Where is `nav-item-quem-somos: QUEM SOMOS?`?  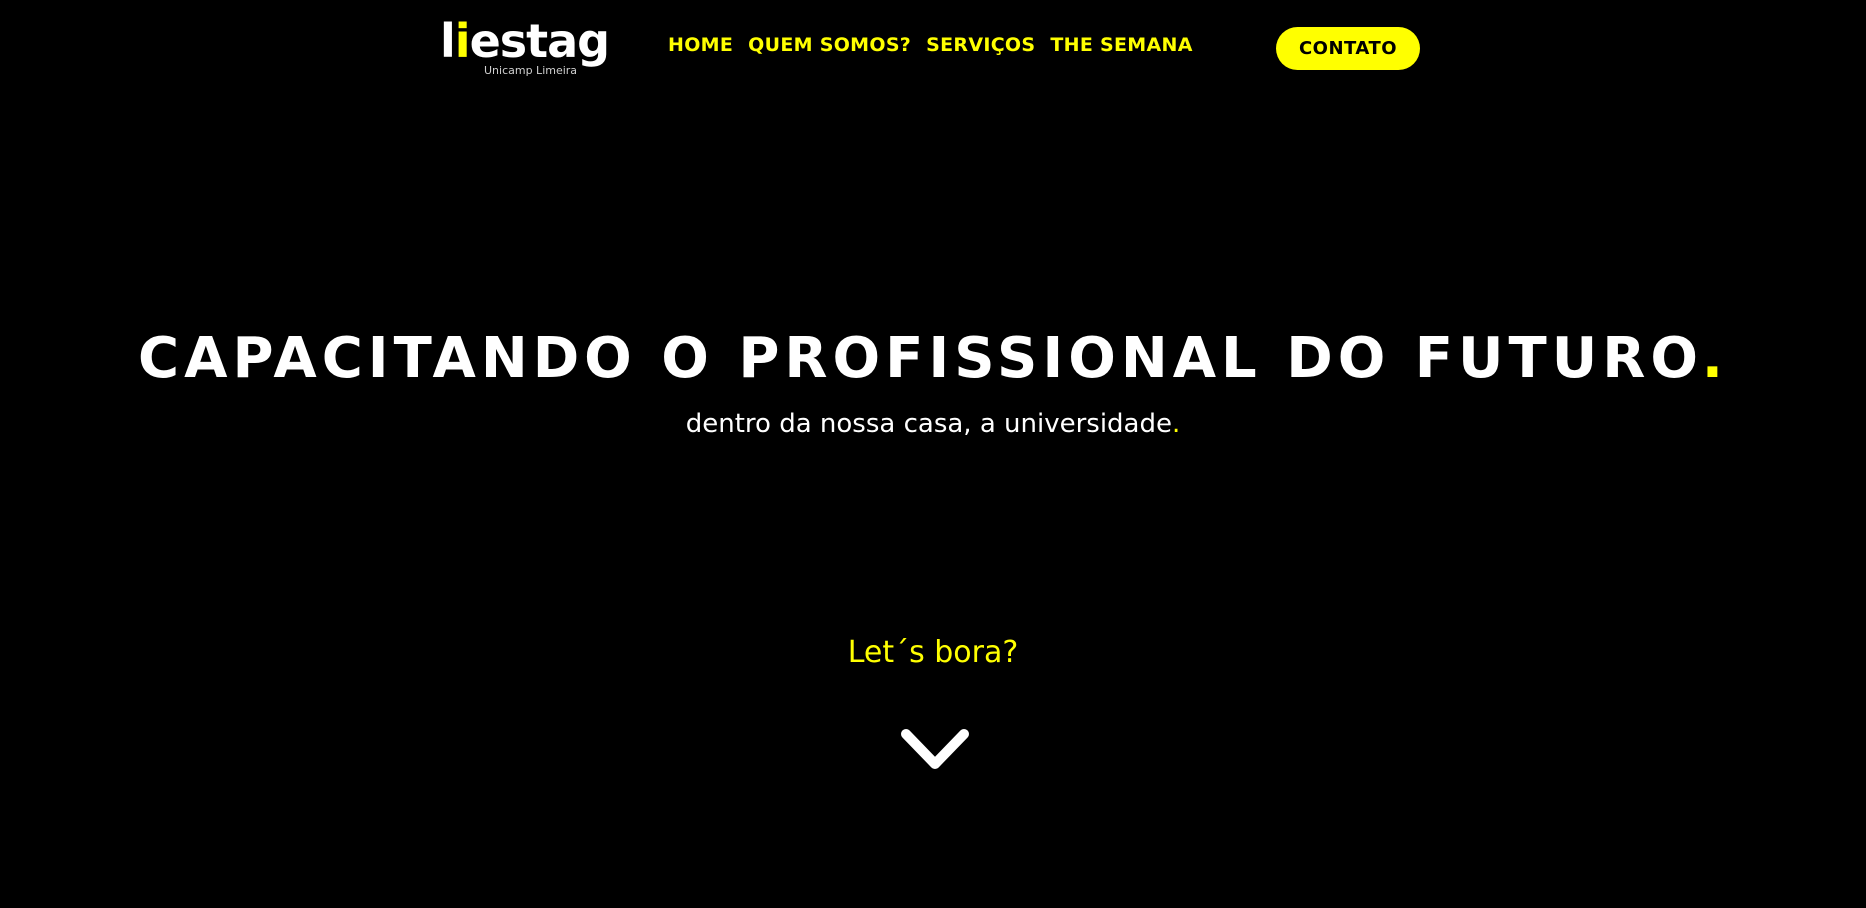 nav-item-quem-somos: QUEM SOMOS? is located at coordinates (829, 45).